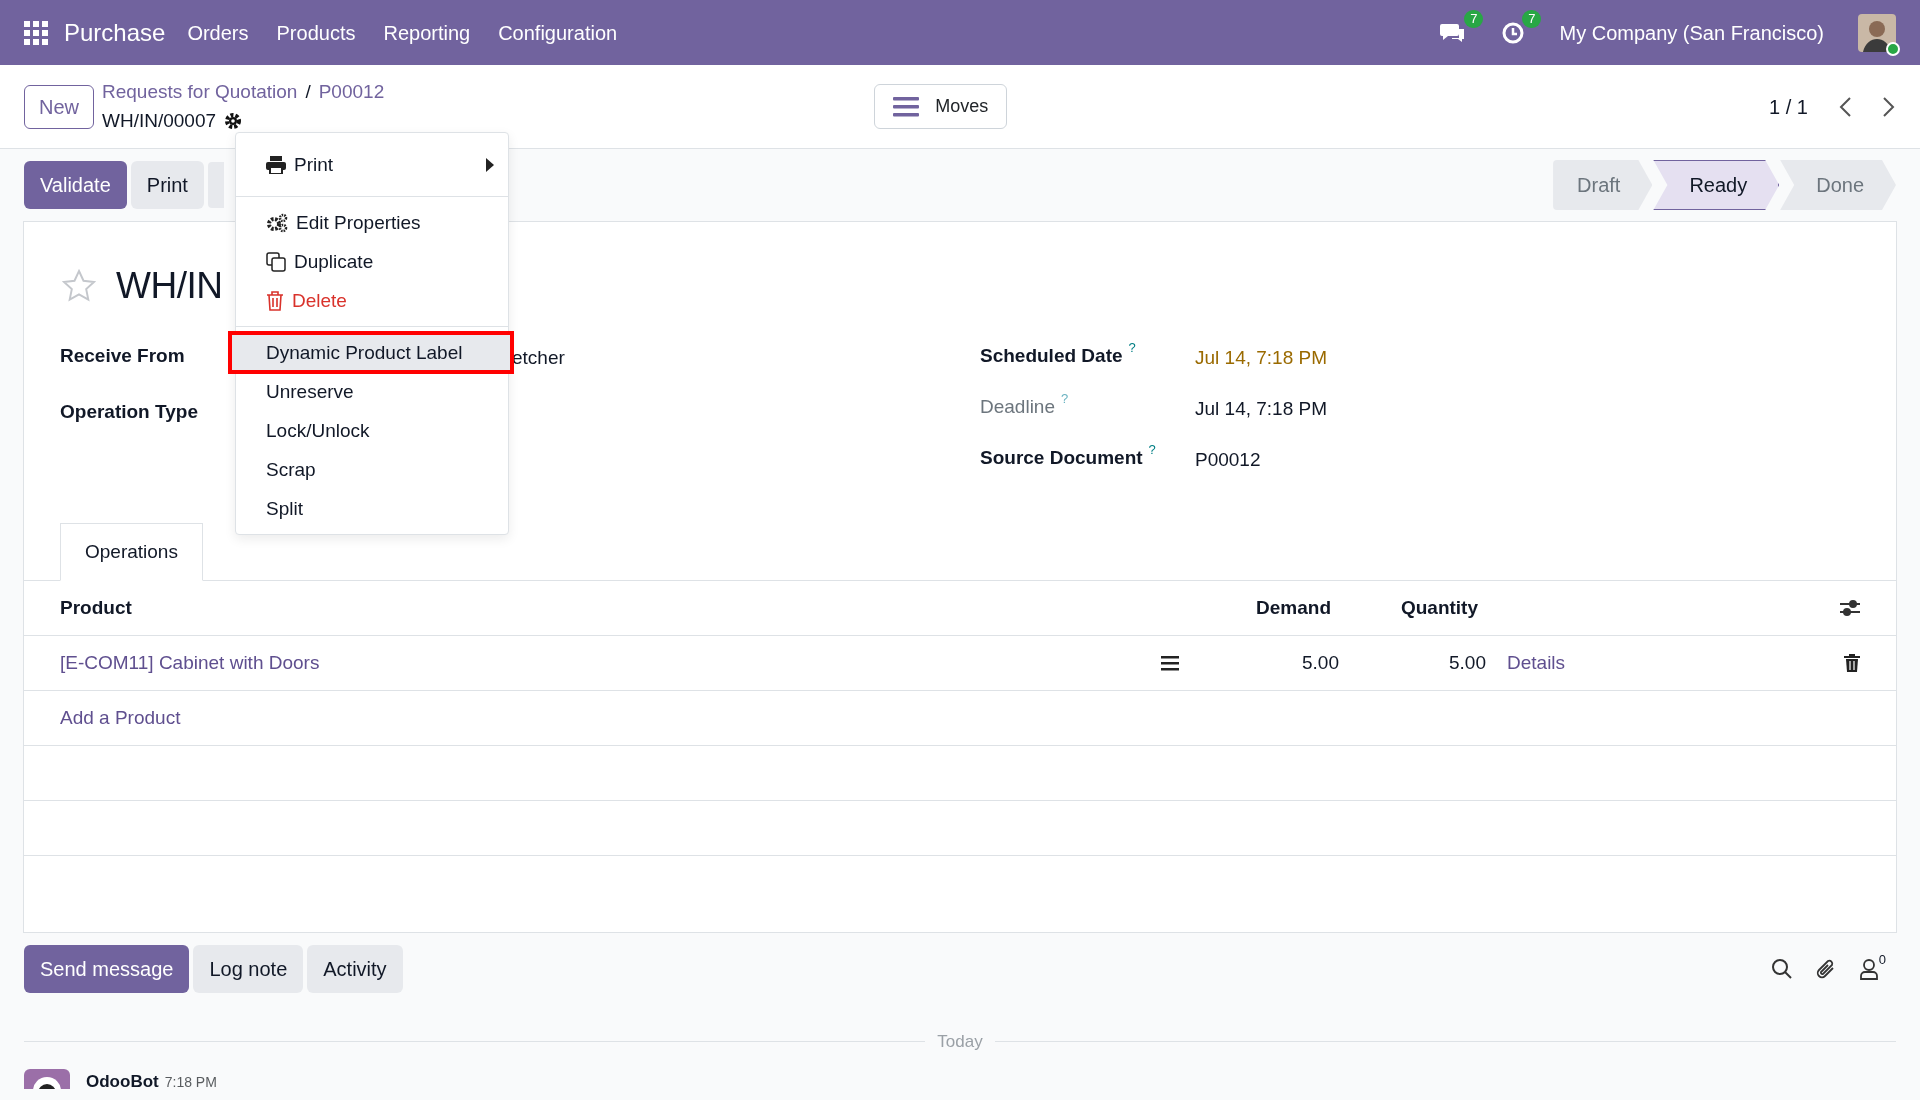 The image size is (1920, 1100). I want to click on pager-value: 1 / 1, so click(1788, 107).